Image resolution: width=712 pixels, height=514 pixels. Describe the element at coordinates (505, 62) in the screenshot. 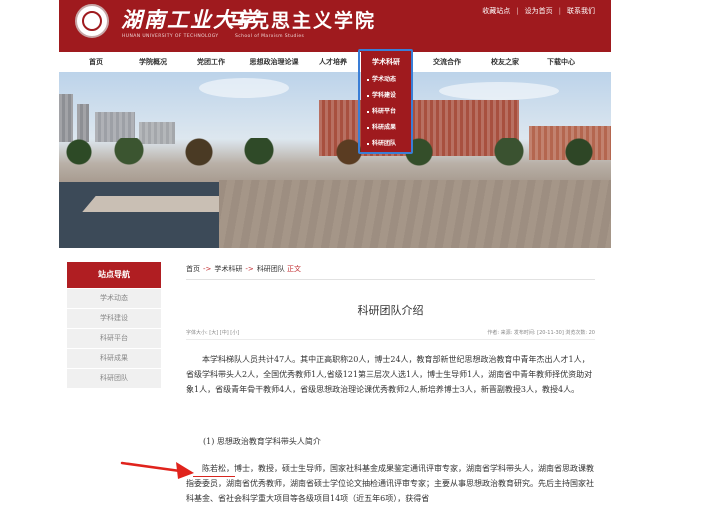

I see `nav-item-alumni: 校友之家` at that location.